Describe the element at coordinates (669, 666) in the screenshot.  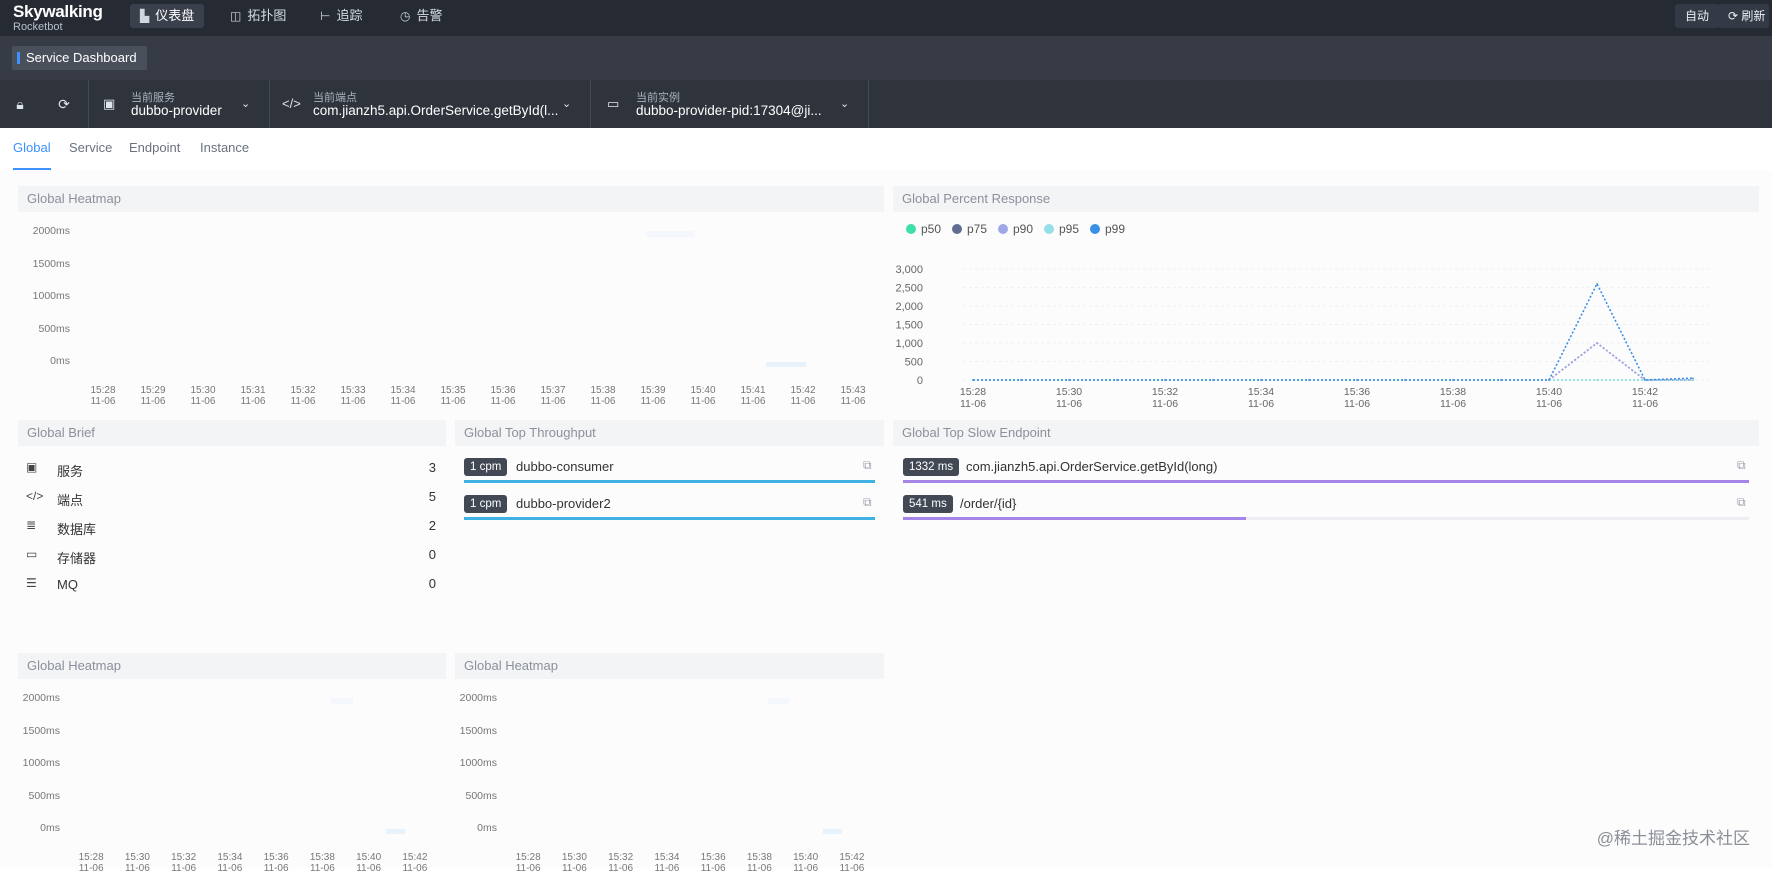
I see `panel-title-heatmap-3: Global Heatmap` at that location.